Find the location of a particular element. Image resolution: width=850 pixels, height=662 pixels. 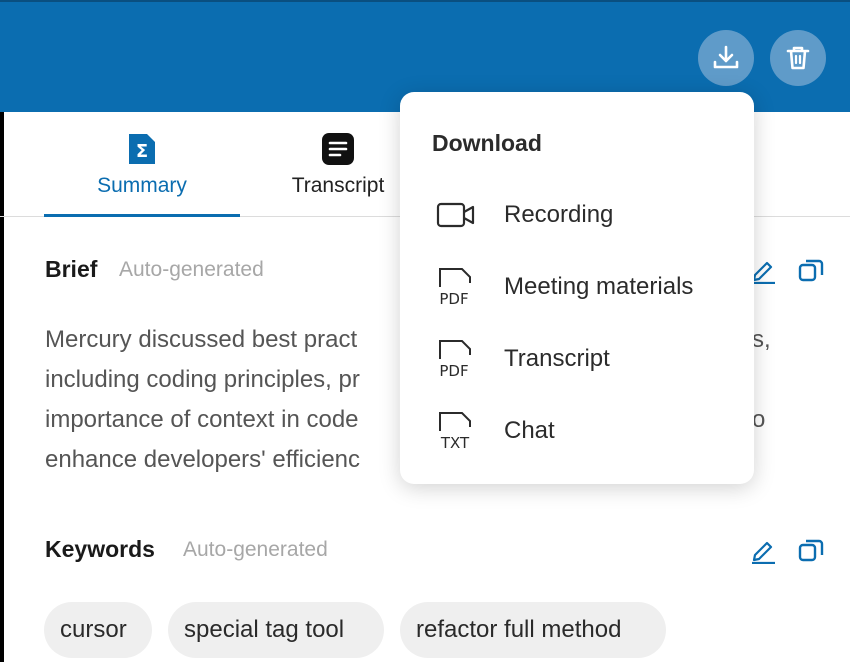

tab-summary: Σ Summary is located at coordinates (142, 164).